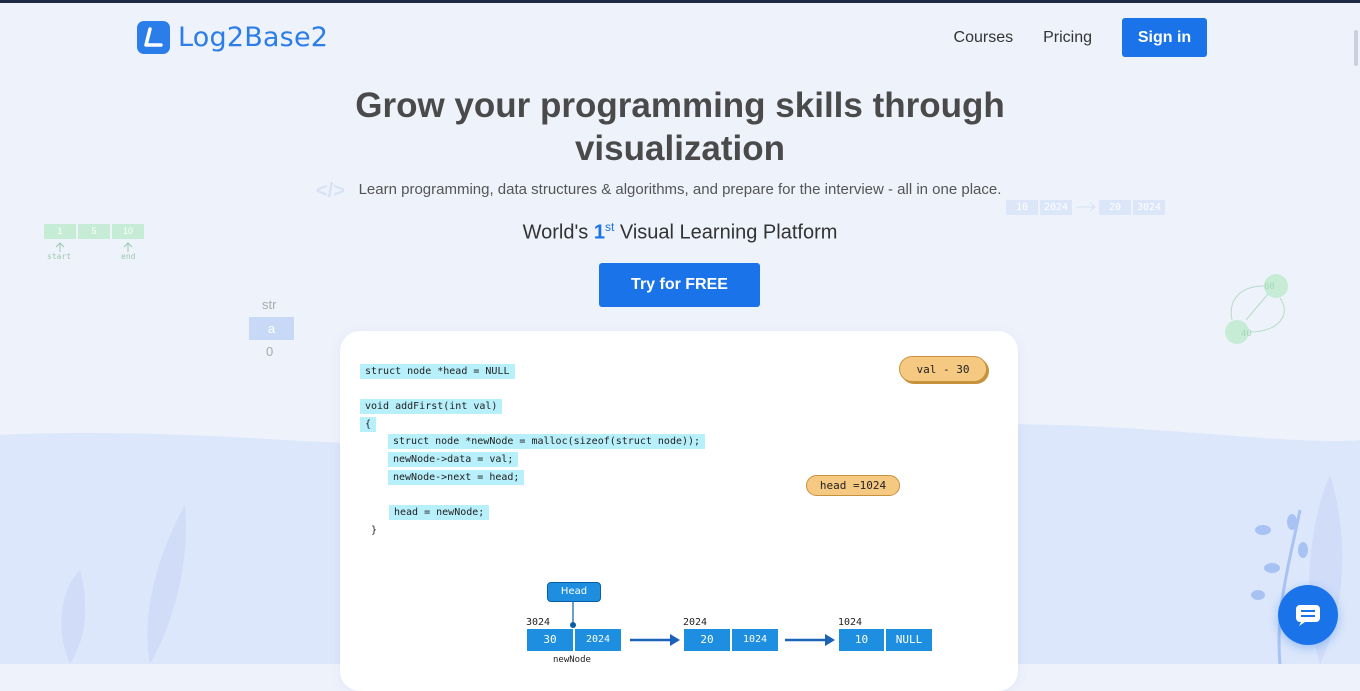 The width and height of the screenshot is (1360, 691). Describe the element at coordinates (271, 328) in the screenshot. I see `deco-str-char: a` at that location.